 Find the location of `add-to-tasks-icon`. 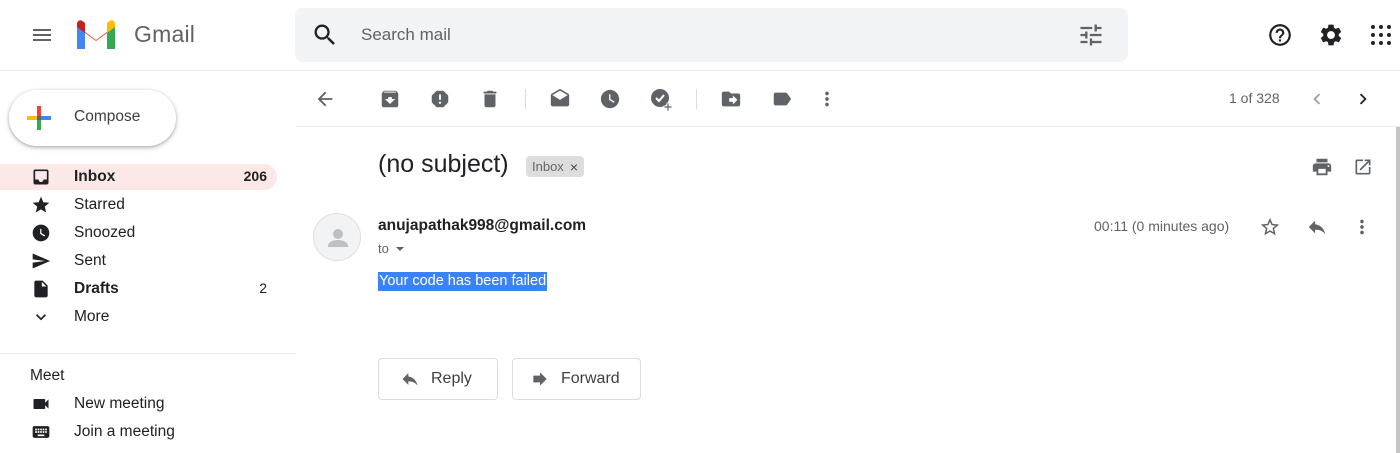

add-to-tasks-icon is located at coordinates (662, 100).